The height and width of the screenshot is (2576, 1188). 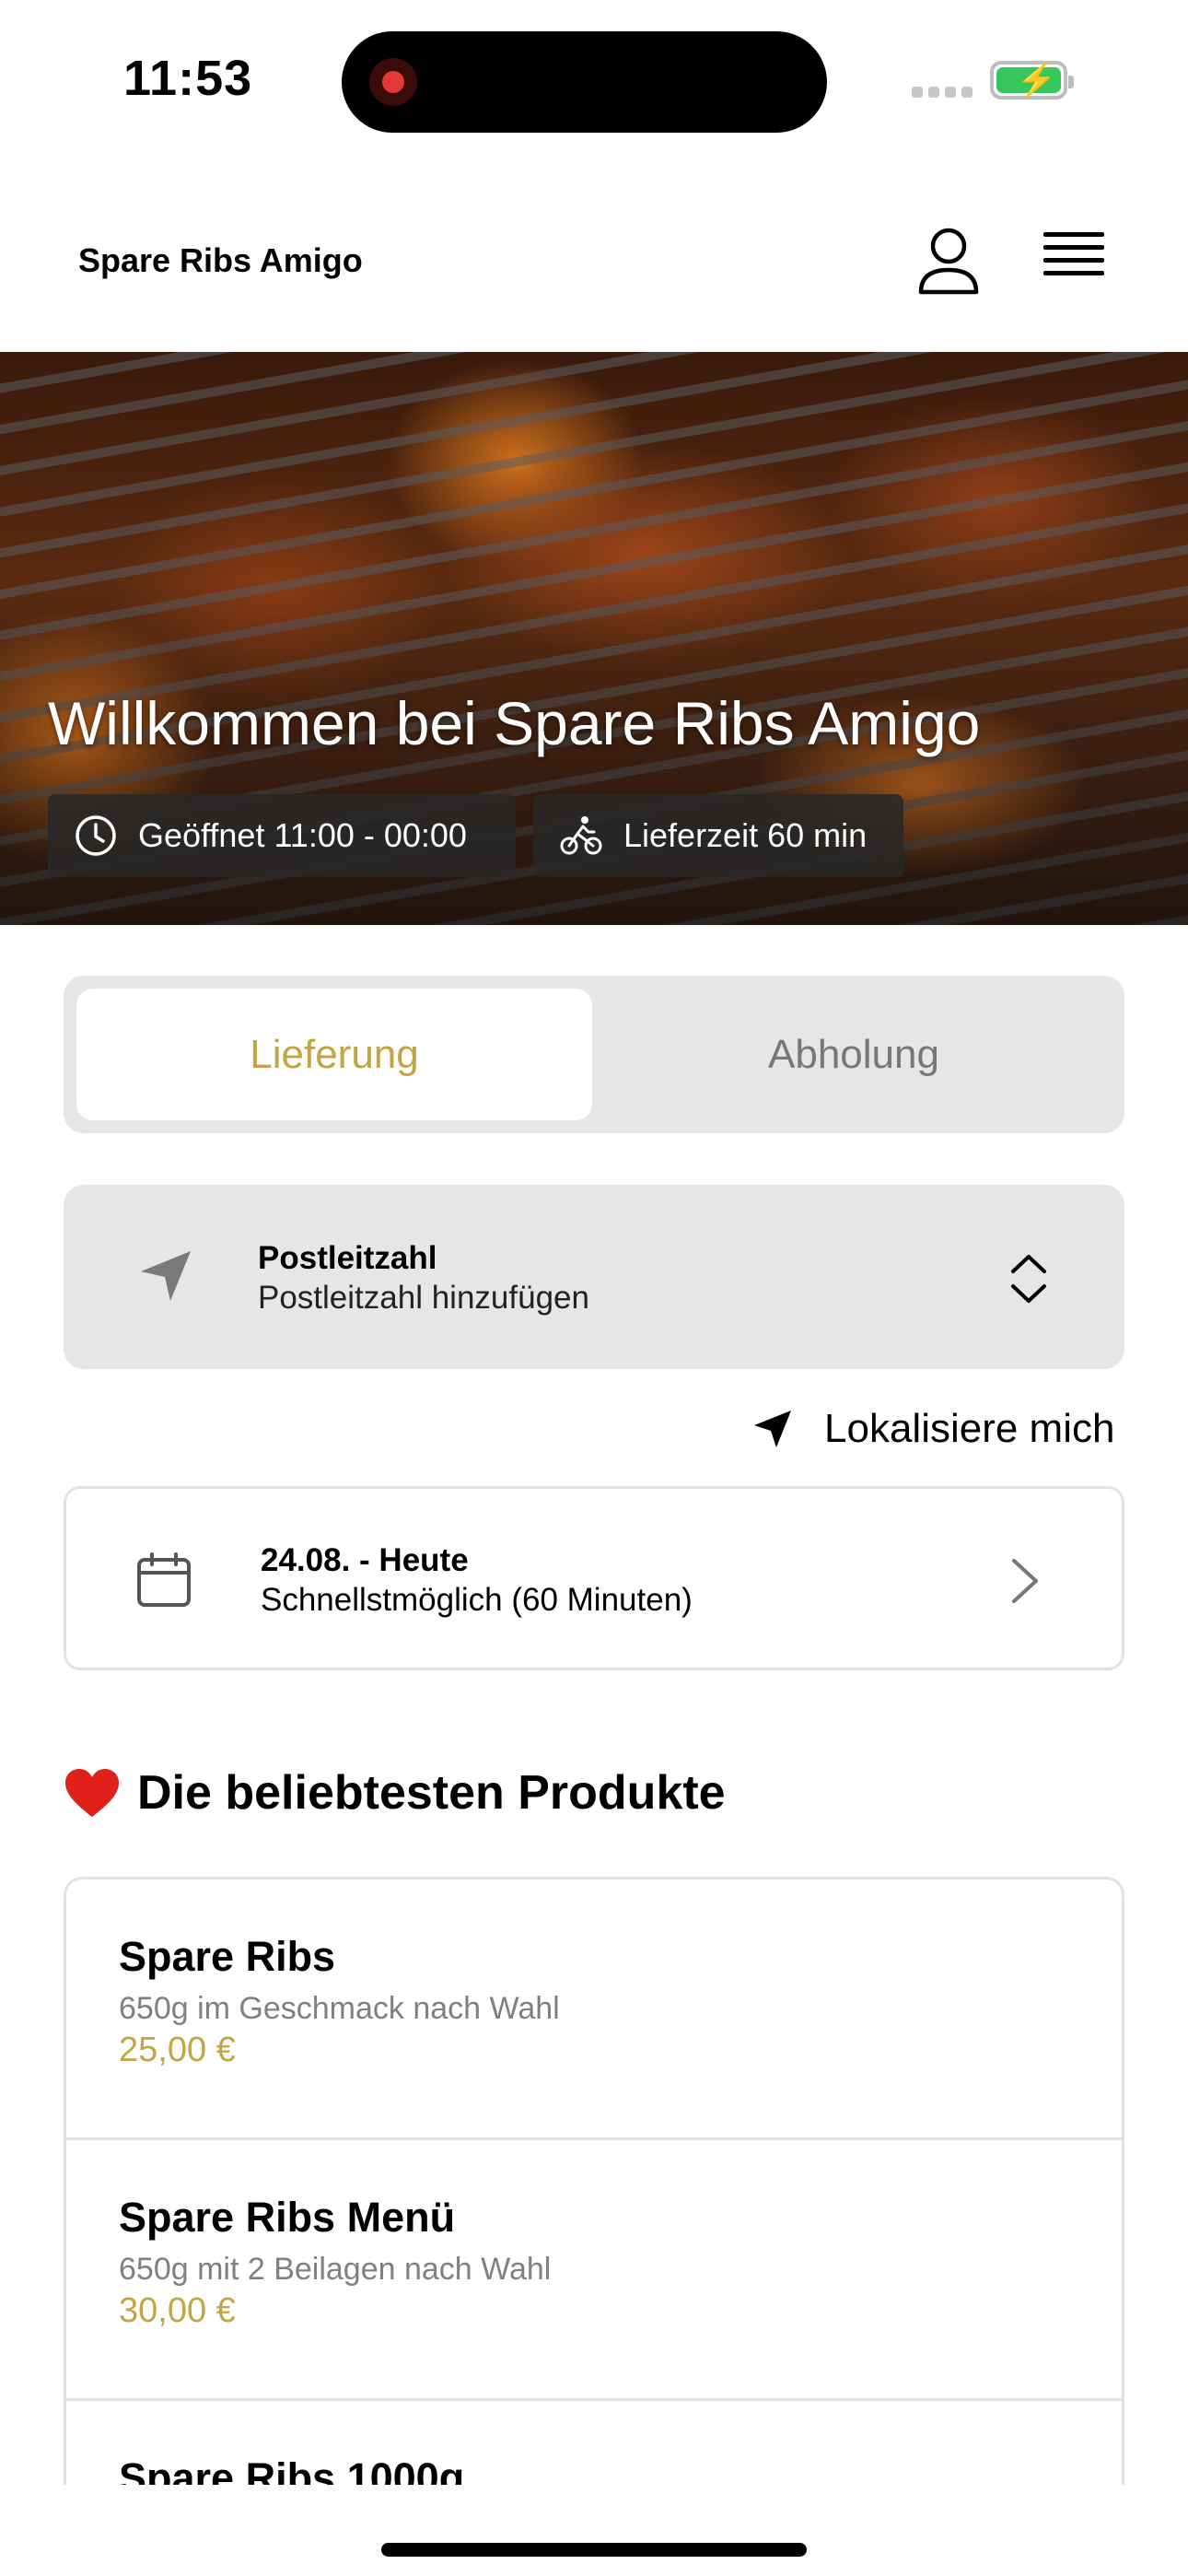 What do you see at coordinates (393, 82) in the screenshot?
I see `recording-indicator-icon` at bounding box center [393, 82].